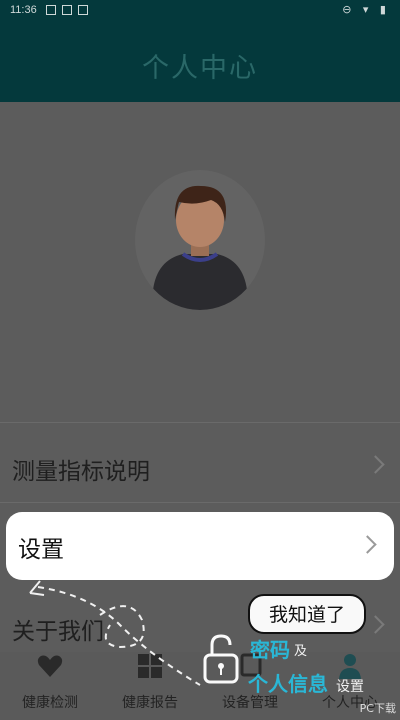 This screenshot has height=720, width=400. What do you see at coordinates (200, 247) in the screenshot?
I see `avatar-person-icon` at bounding box center [200, 247].